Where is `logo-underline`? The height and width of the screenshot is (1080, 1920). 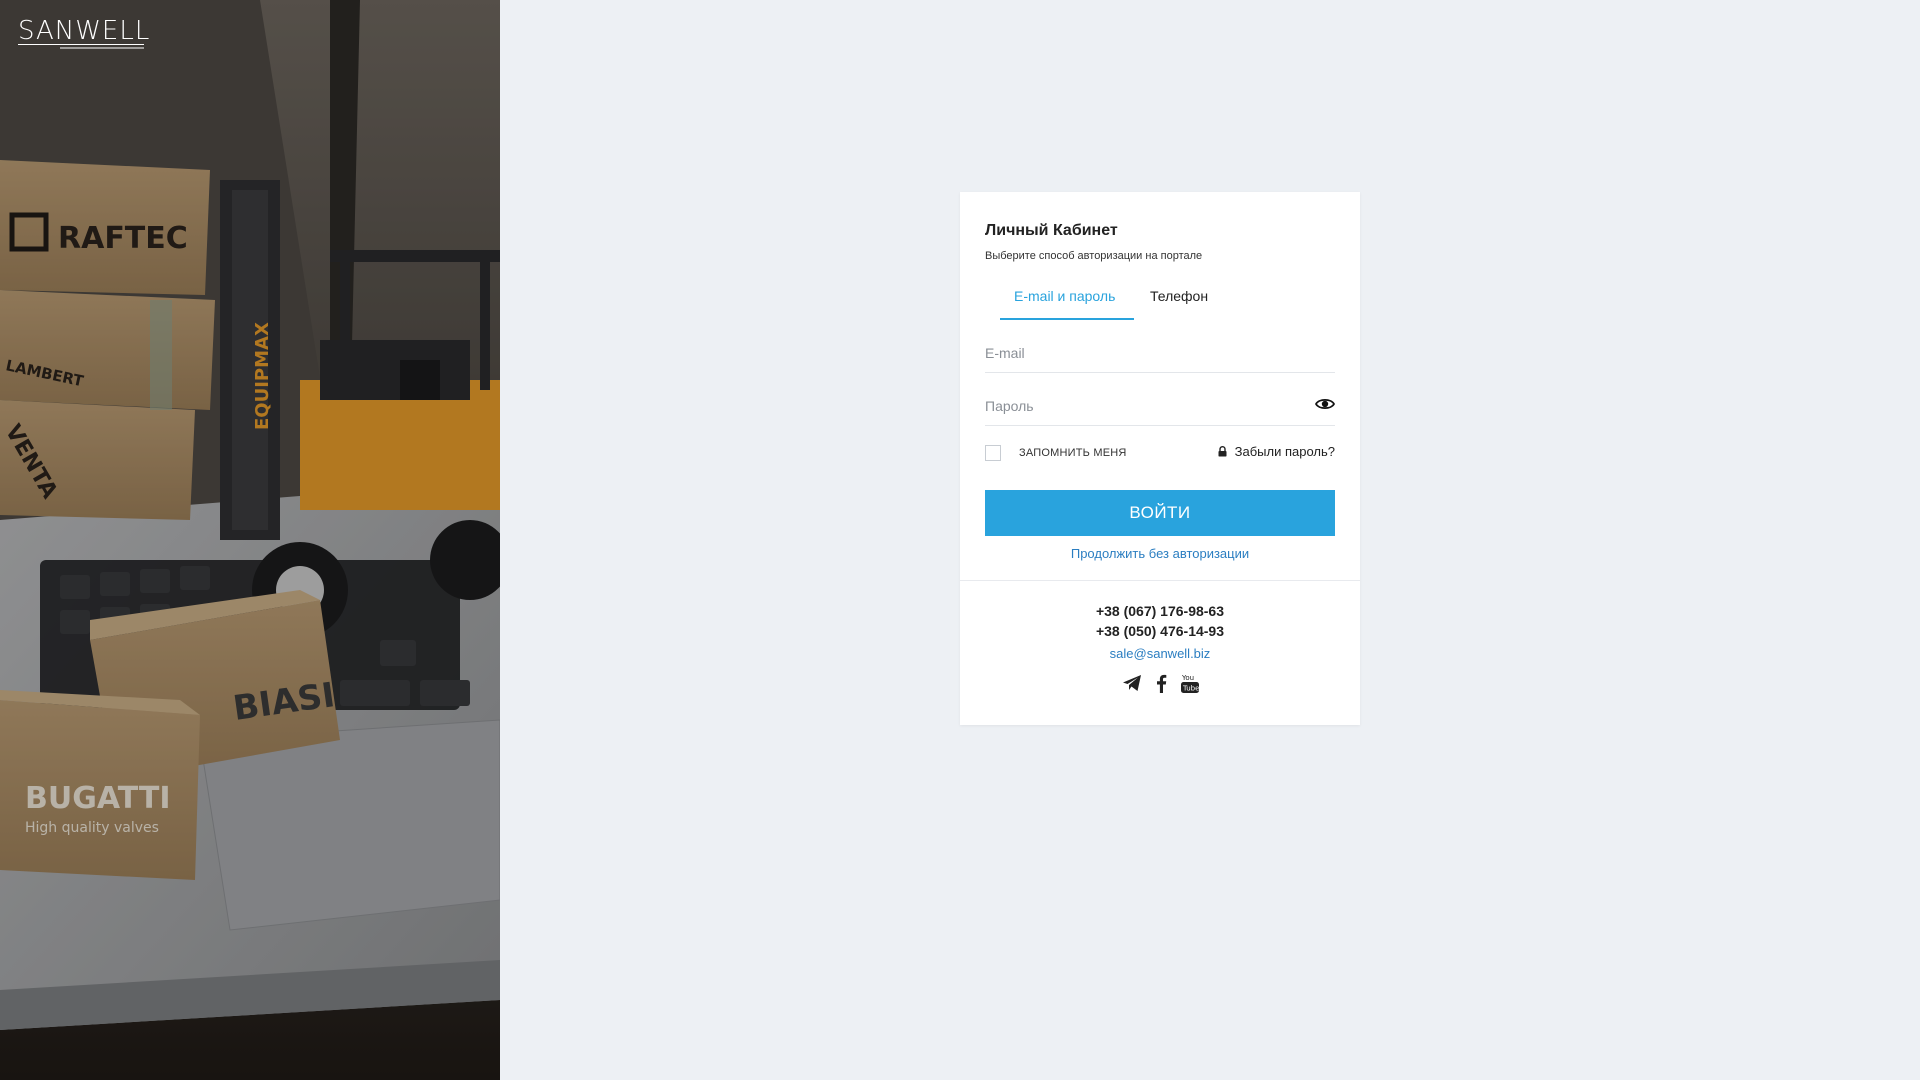 logo-underline is located at coordinates (81, 44).